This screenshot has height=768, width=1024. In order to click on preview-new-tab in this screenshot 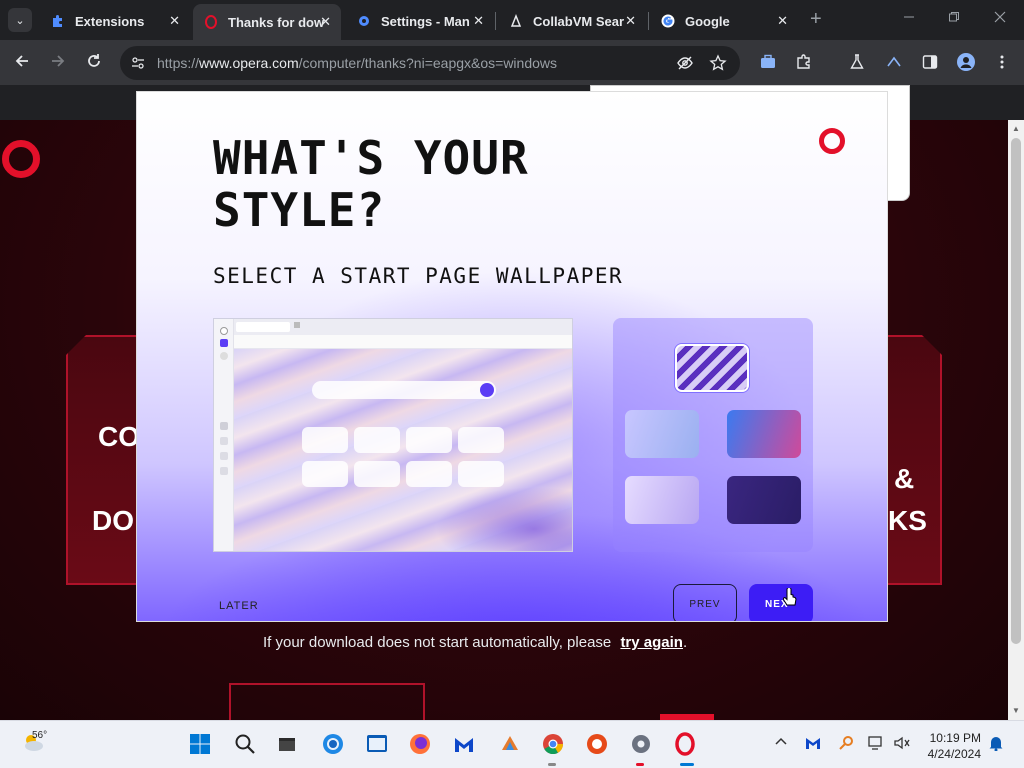, I will do `click(297, 325)`.